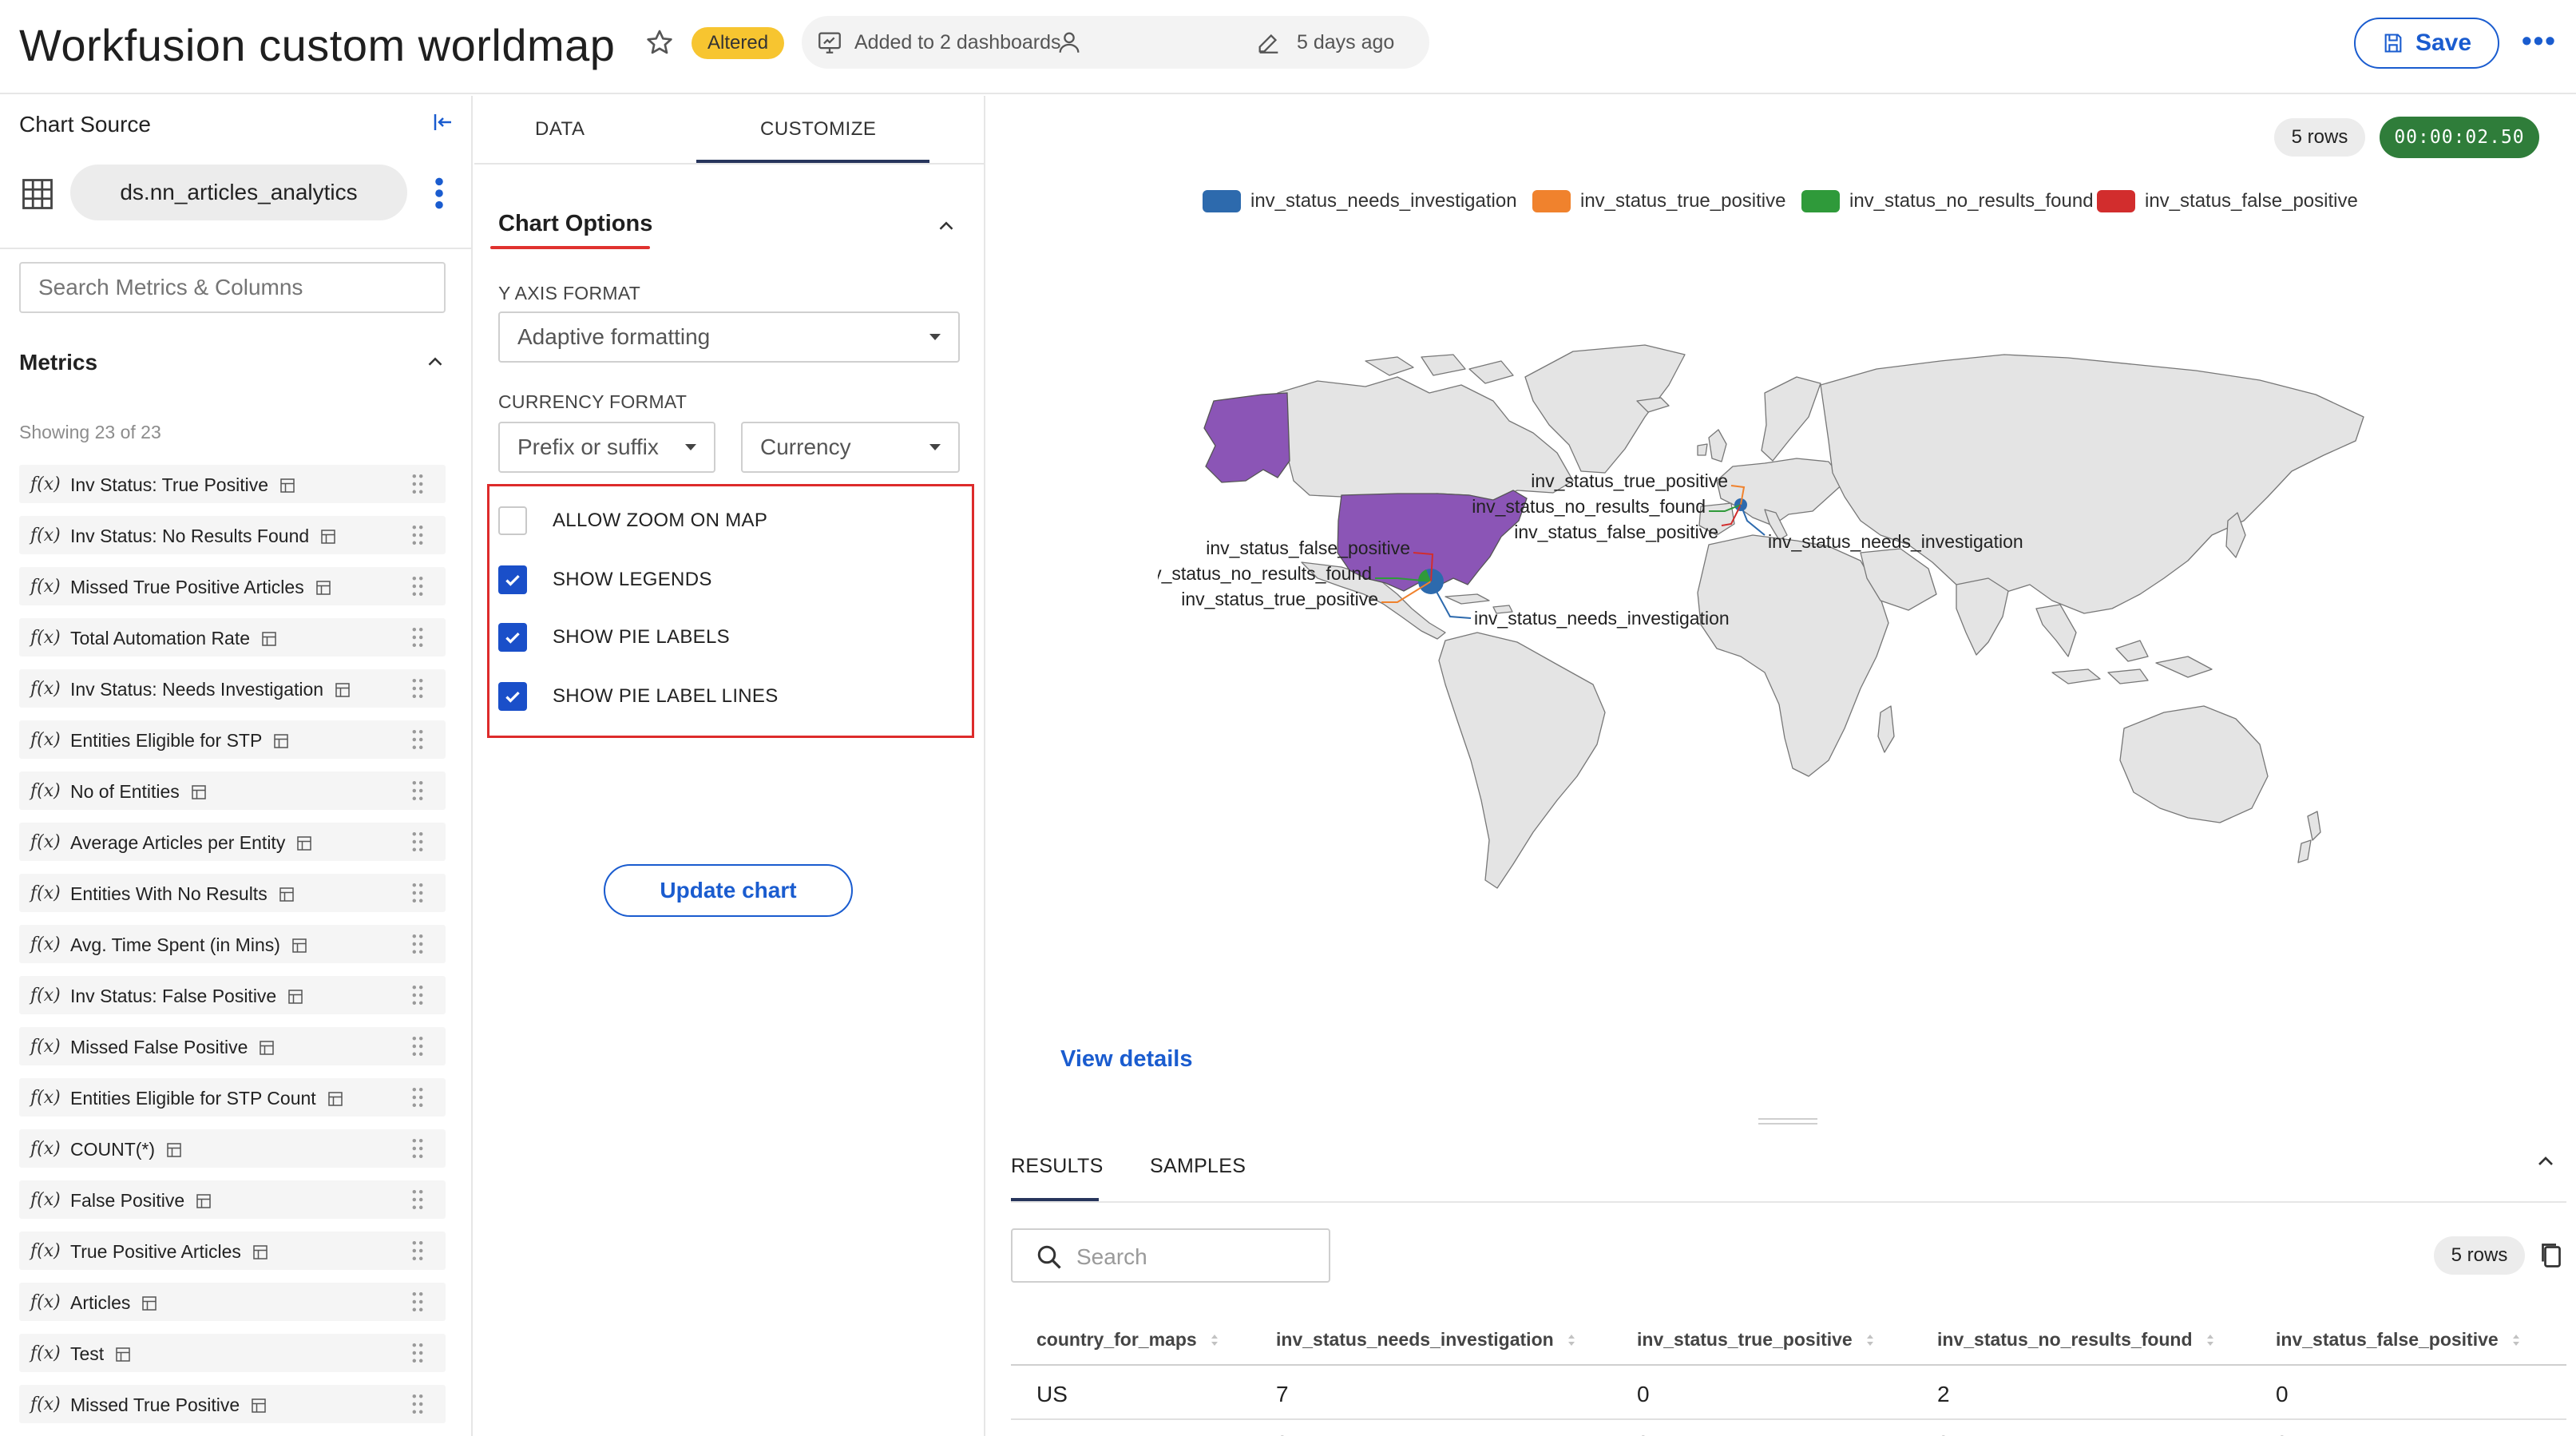 The width and height of the screenshot is (2576, 1436). I want to click on legend-label: inv_status_true_positive, so click(1683, 201).